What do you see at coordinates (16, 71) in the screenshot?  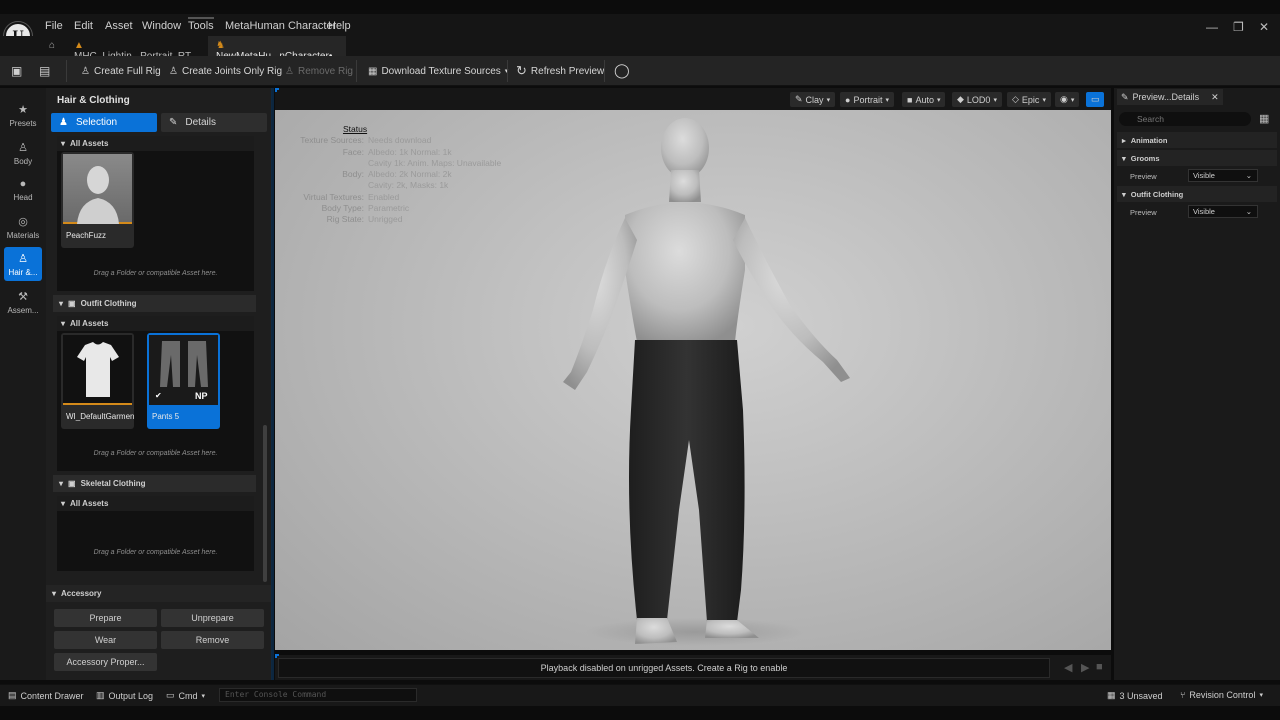 I see `save-icon: ▣` at bounding box center [16, 71].